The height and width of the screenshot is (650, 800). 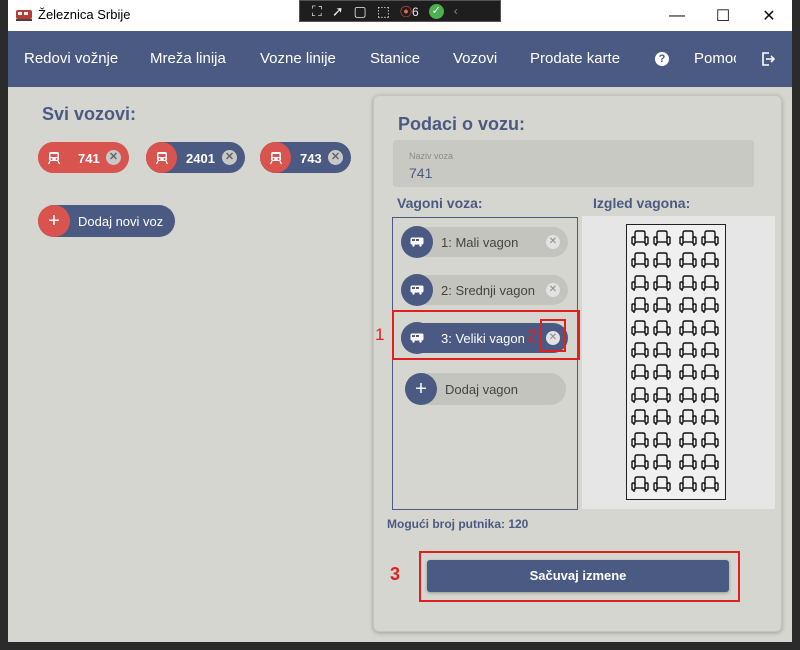 I want to click on train-chip: 743 ✕, so click(x=305, y=157).